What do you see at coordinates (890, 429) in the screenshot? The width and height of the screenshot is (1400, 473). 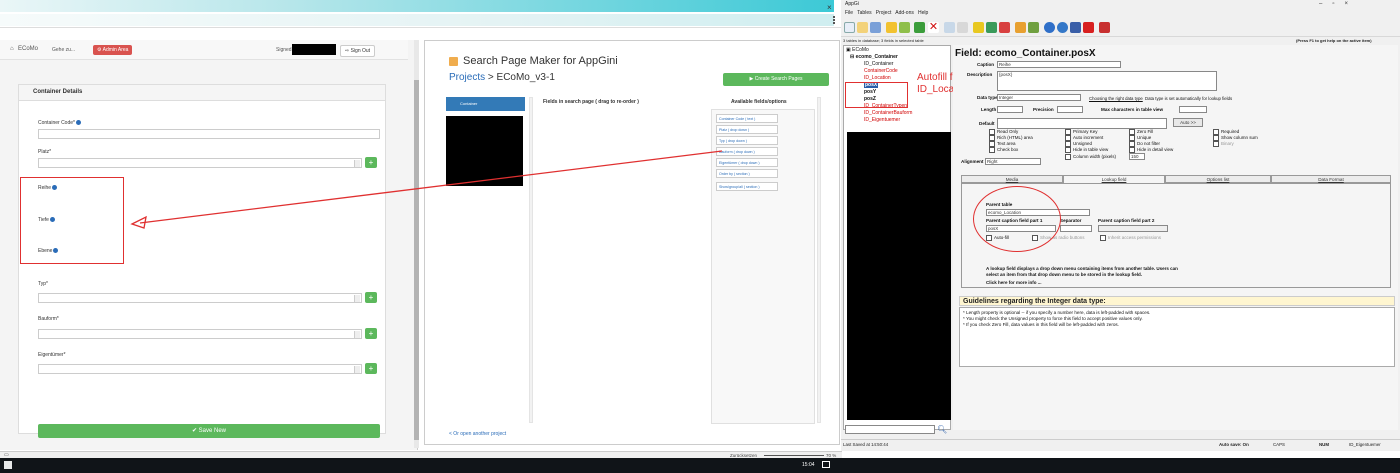 I see `tree-search-input` at bounding box center [890, 429].